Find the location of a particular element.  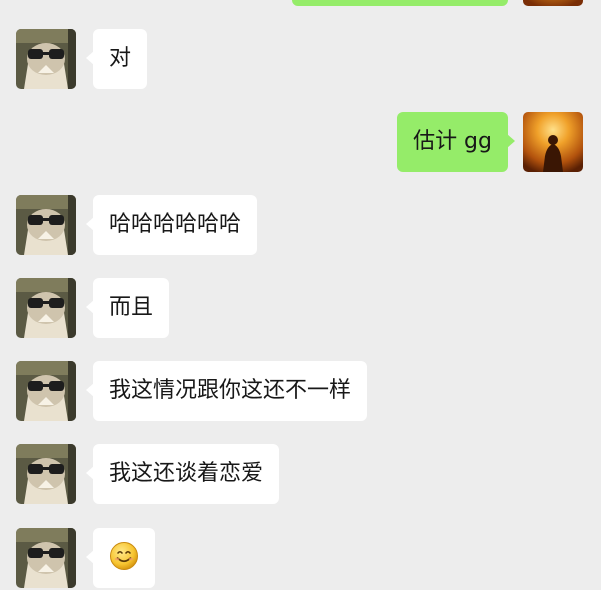

message-text: 我这还谈着恋爱 is located at coordinates (186, 473).